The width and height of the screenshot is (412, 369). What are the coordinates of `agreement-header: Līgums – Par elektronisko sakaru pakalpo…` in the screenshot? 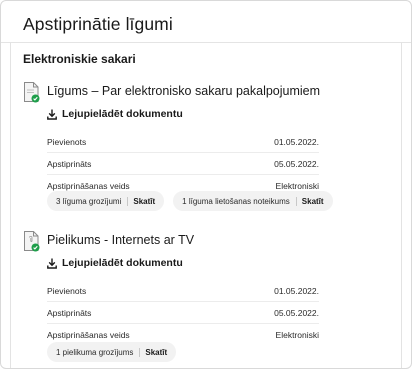 It's located at (173, 92).